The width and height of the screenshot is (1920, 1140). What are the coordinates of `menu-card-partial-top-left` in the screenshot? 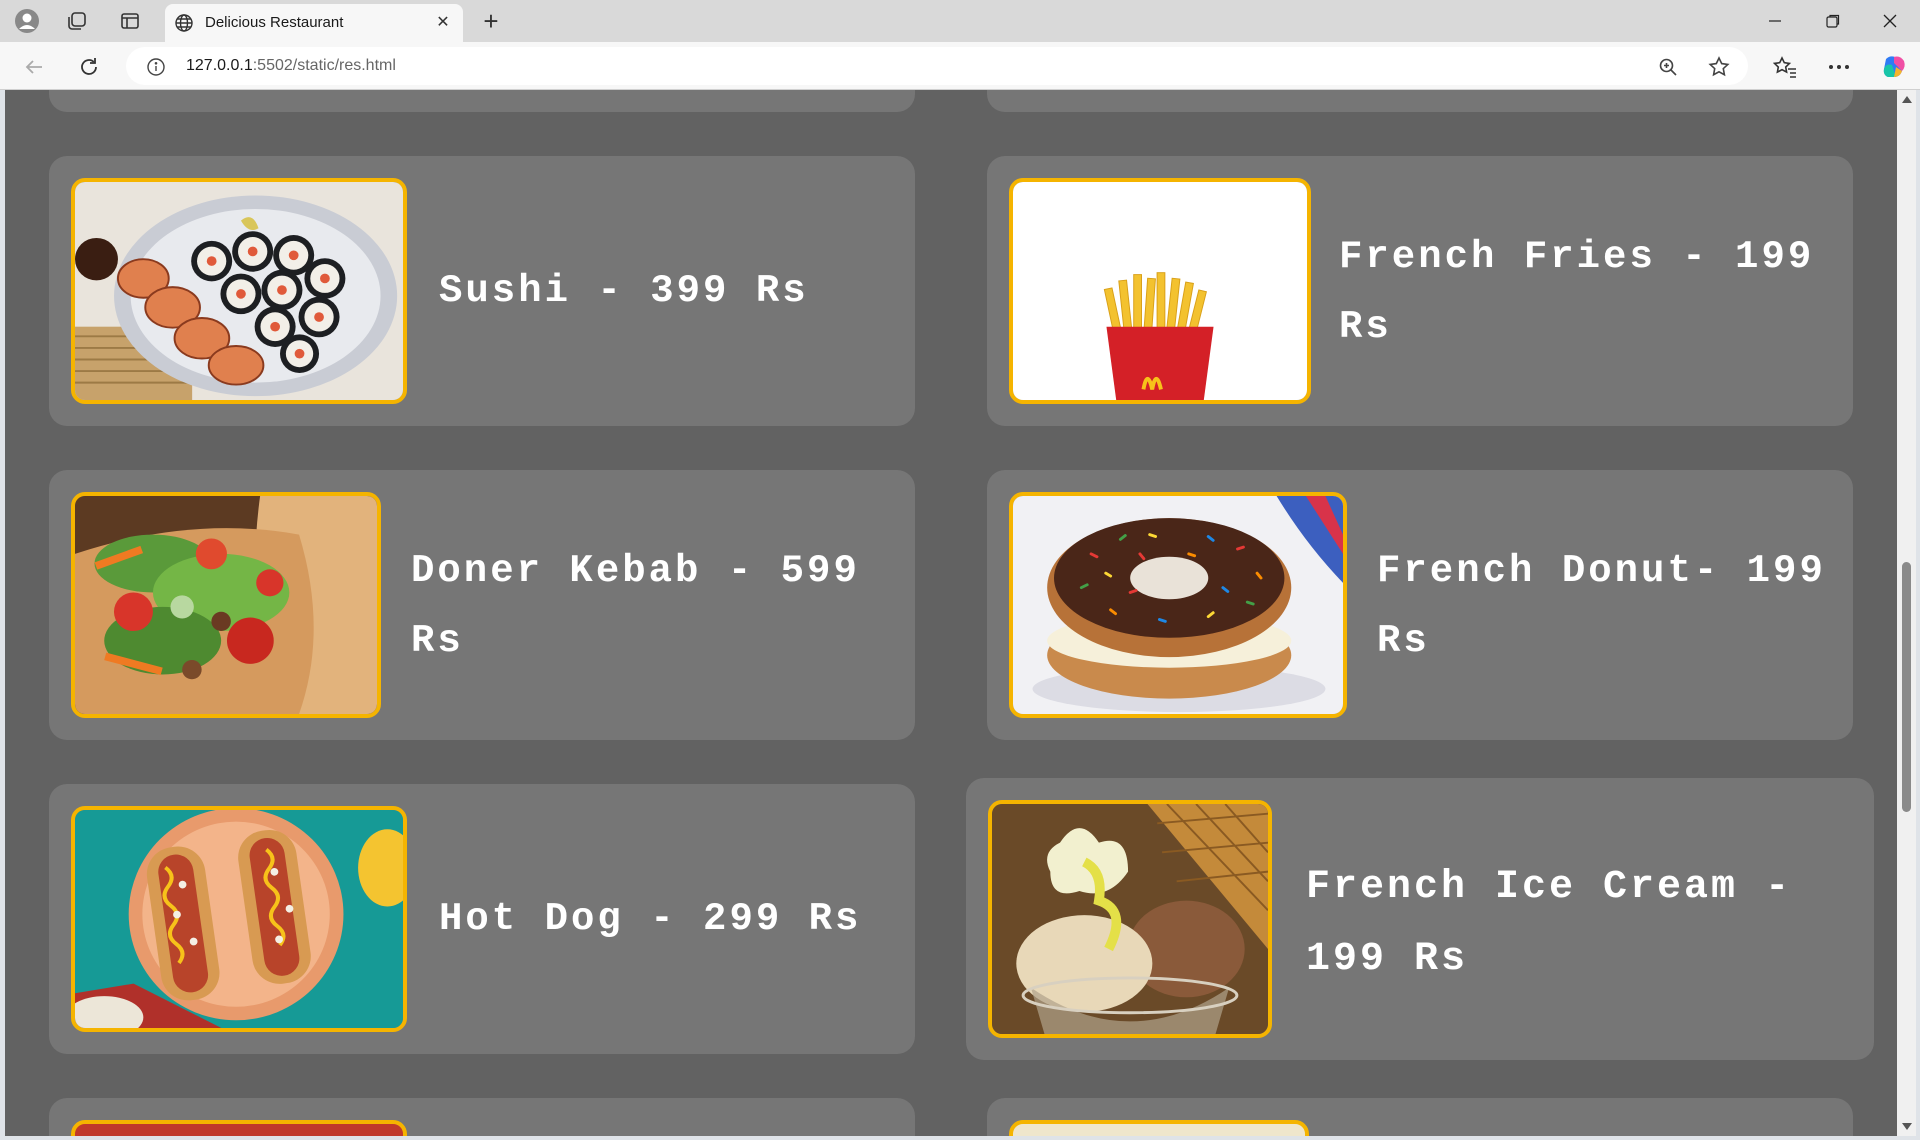 It's located at (482, 101).